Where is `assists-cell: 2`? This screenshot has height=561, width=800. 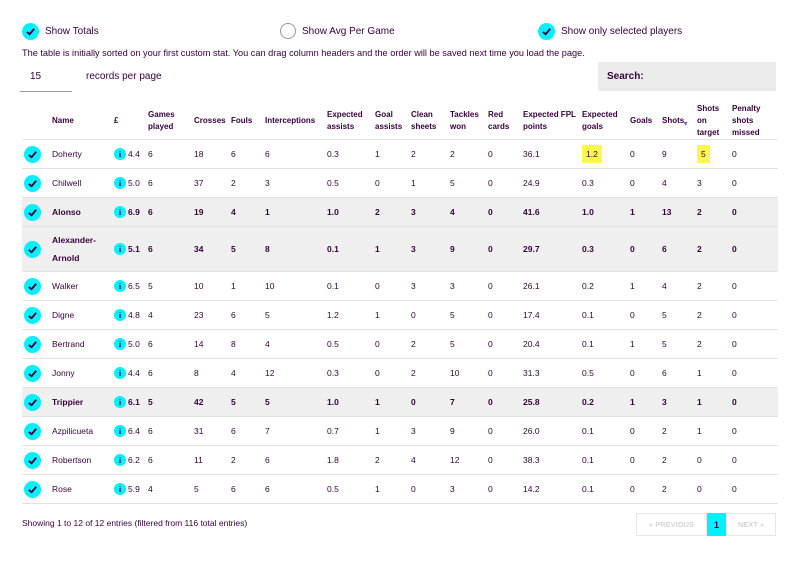 assists-cell: 2 is located at coordinates (391, 212).